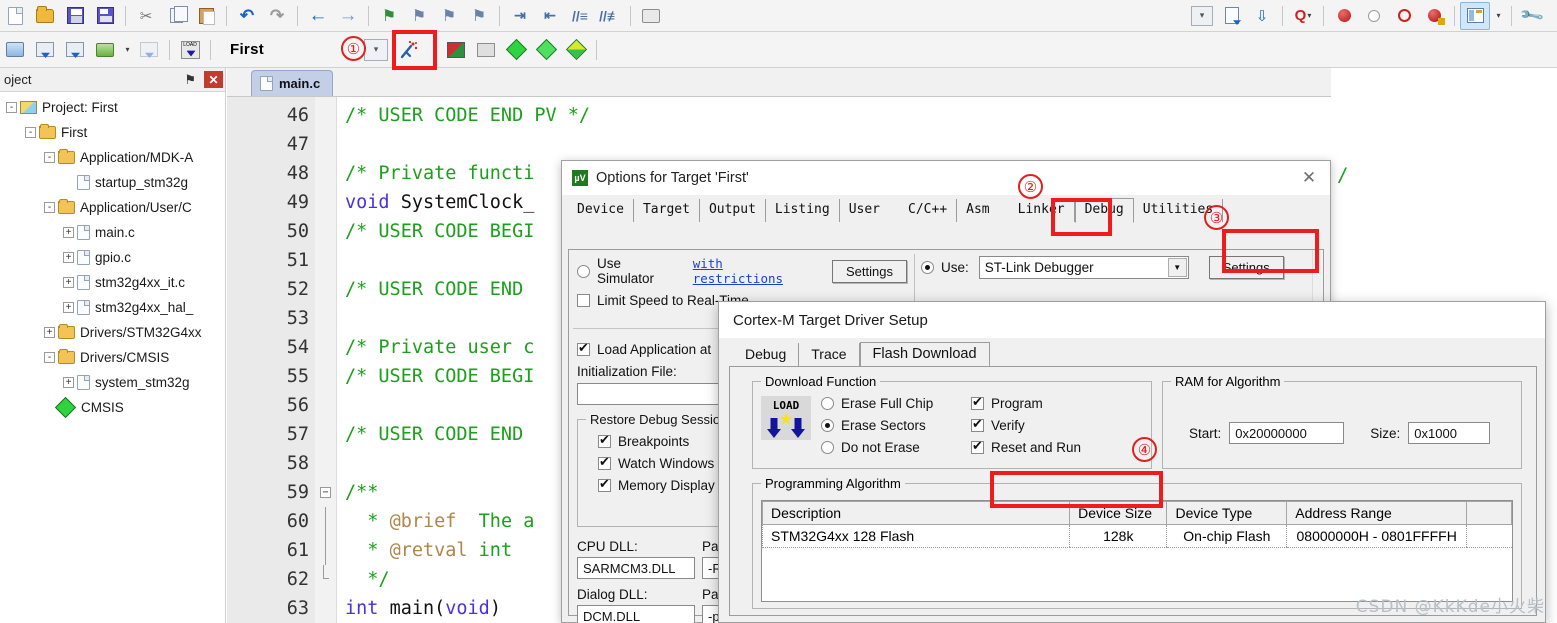 This screenshot has height=623, width=1557. Describe the element at coordinates (546, 50) in the screenshot. I see `select-software-packs-icon` at that location.